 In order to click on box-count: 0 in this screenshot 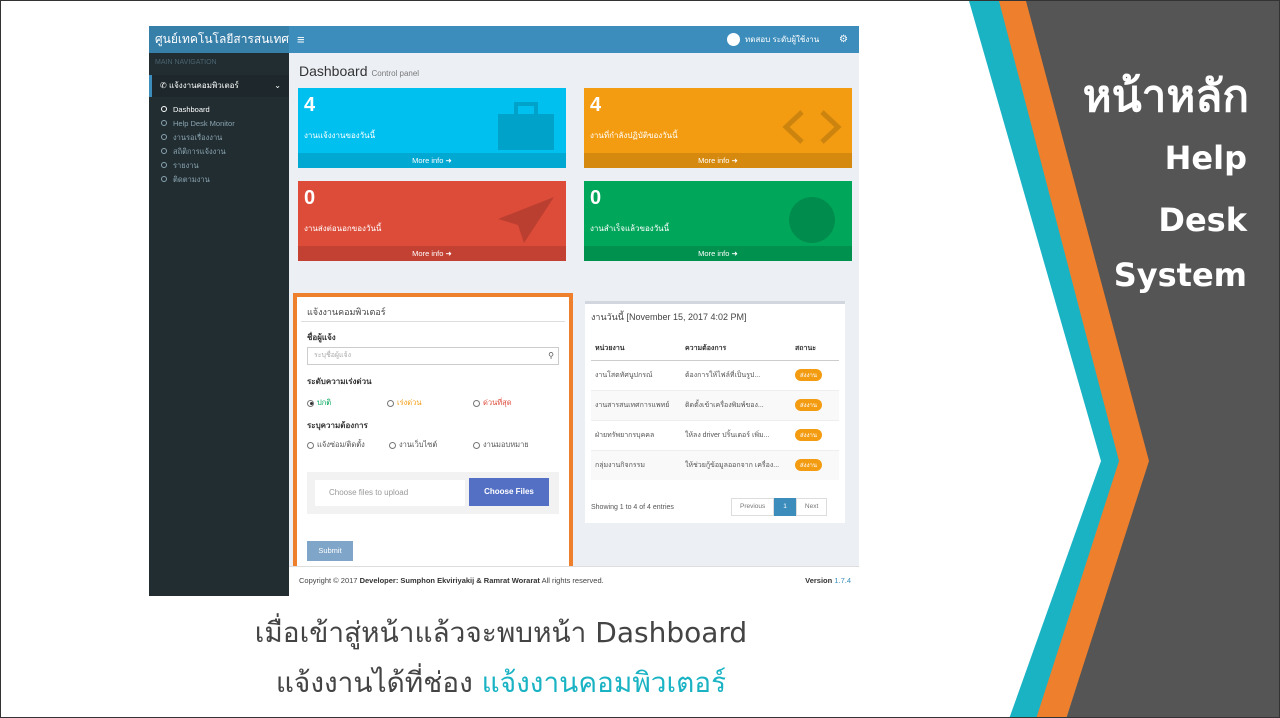, I will do `click(310, 198)`.